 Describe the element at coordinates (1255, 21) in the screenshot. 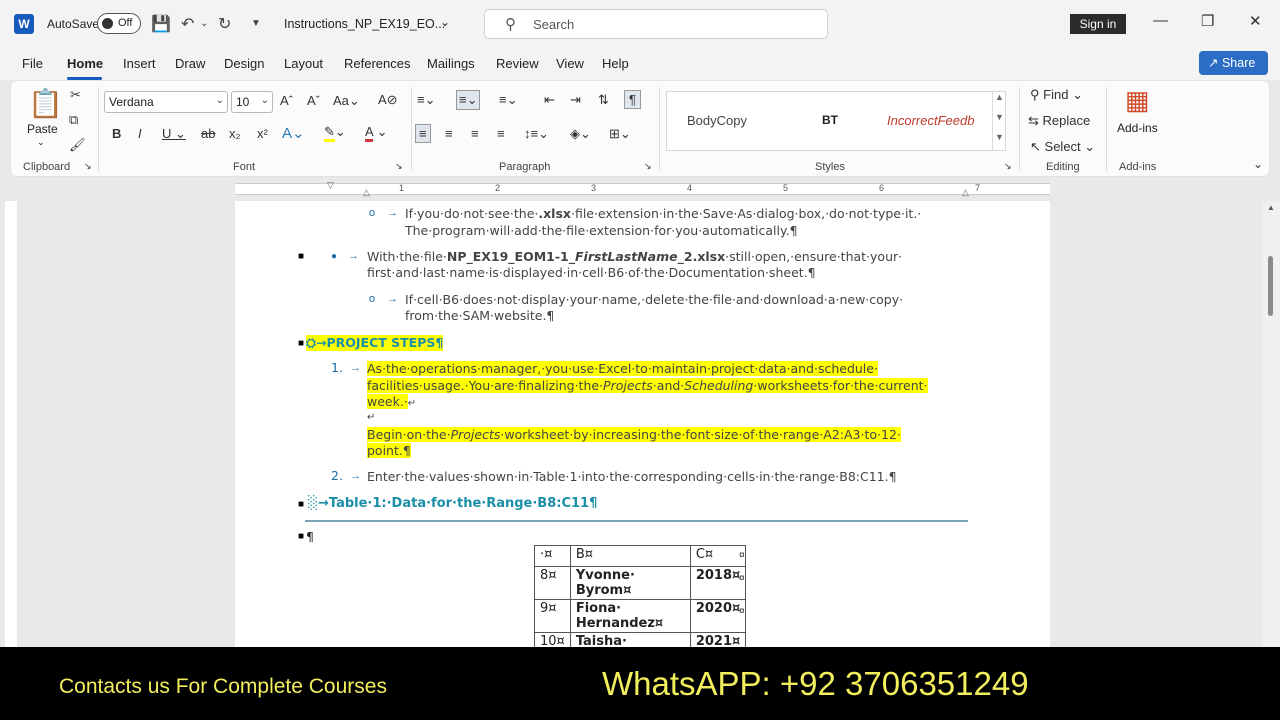

I see `close-icon: ✕` at that location.